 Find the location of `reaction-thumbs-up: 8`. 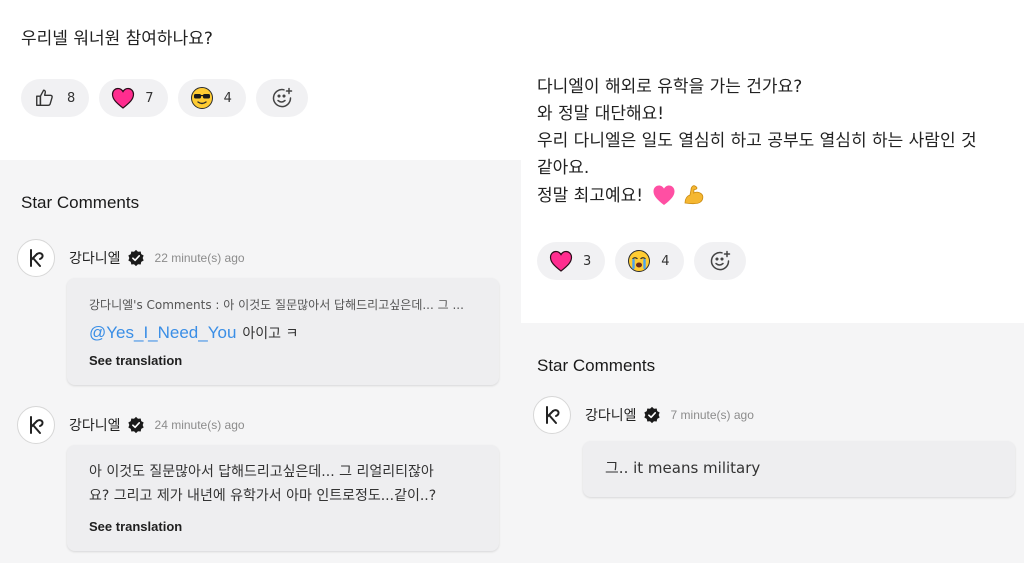

reaction-thumbs-up: 8 is located at coordinates (55, 98).